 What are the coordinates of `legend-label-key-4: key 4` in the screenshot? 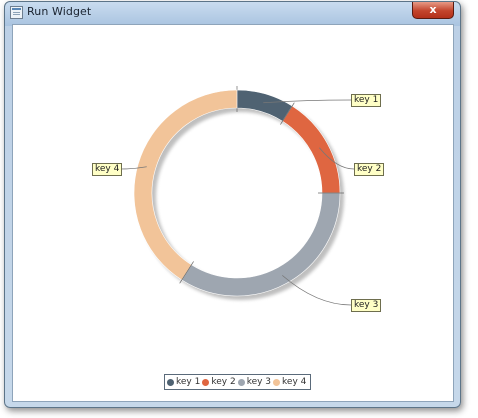 It's located at (294, 382).